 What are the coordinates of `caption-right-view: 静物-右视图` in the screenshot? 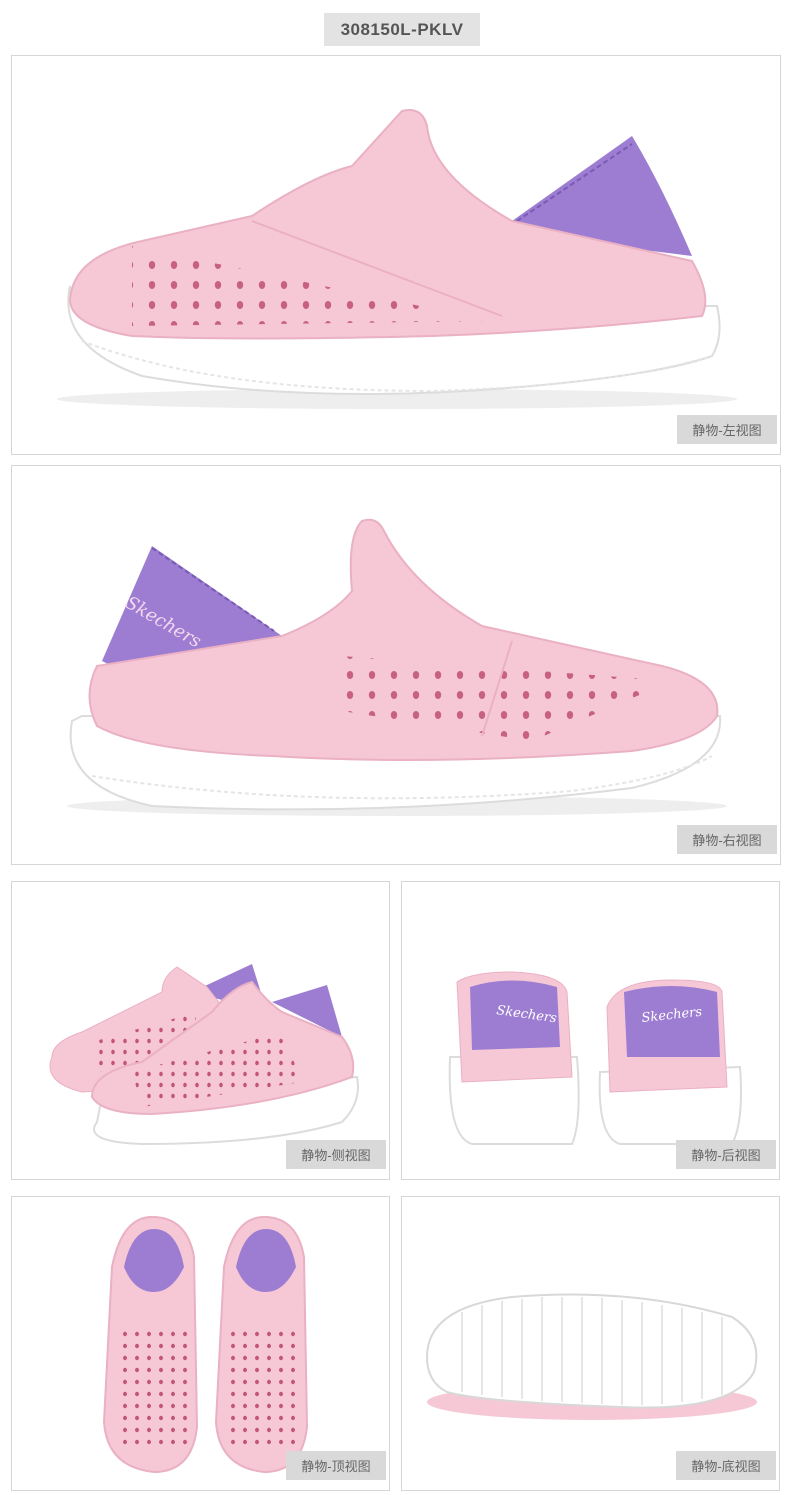 It's located at (727, 839).